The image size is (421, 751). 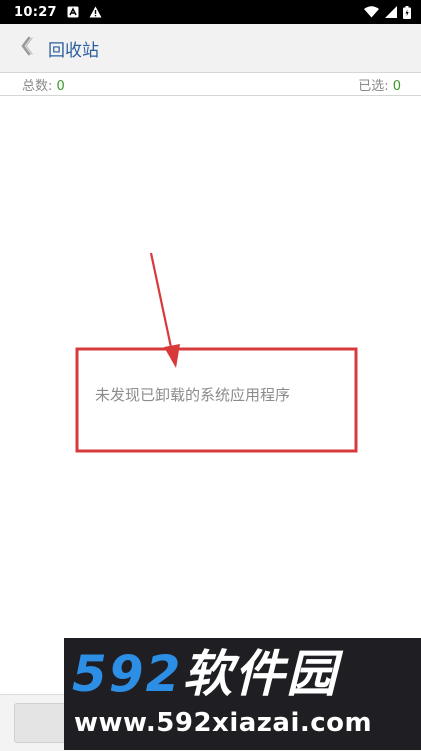 I want to click on watermark-logo: 592软件园, so click(x=205, y=674).